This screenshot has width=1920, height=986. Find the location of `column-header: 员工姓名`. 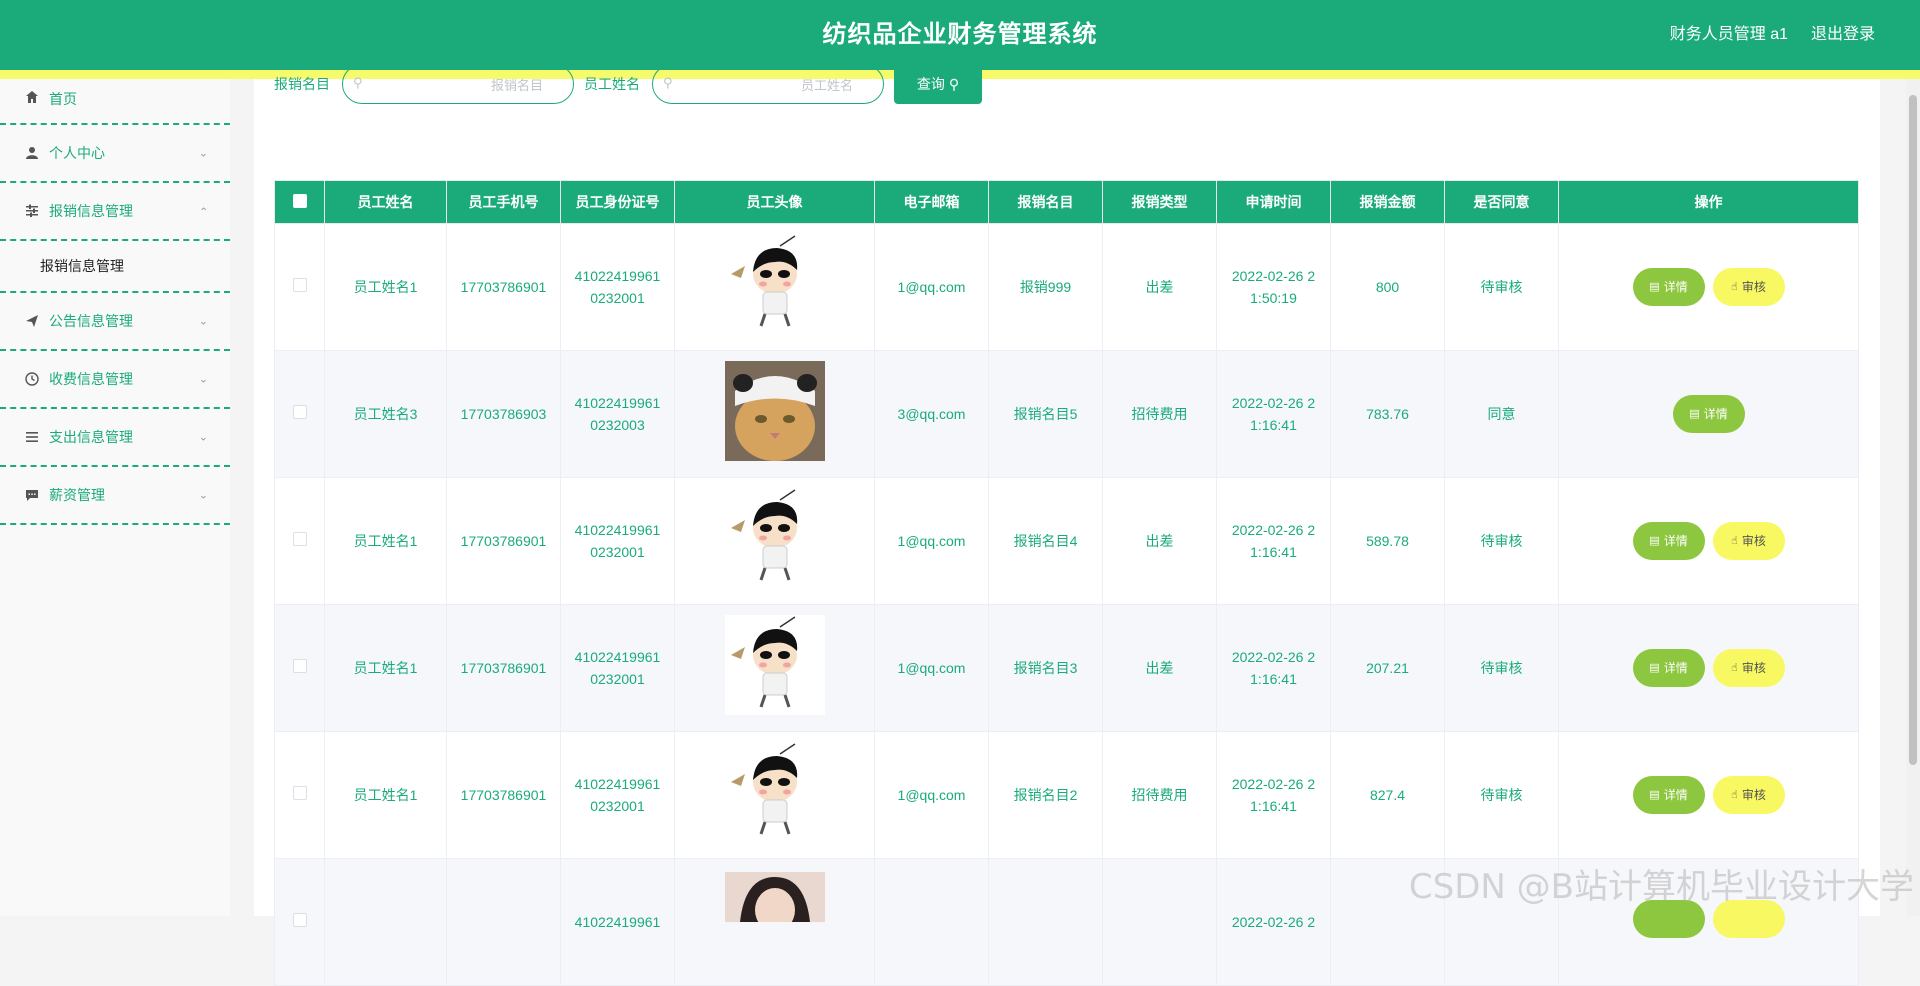

column-header: 员工姓名 is located at coordinates (386, 202).